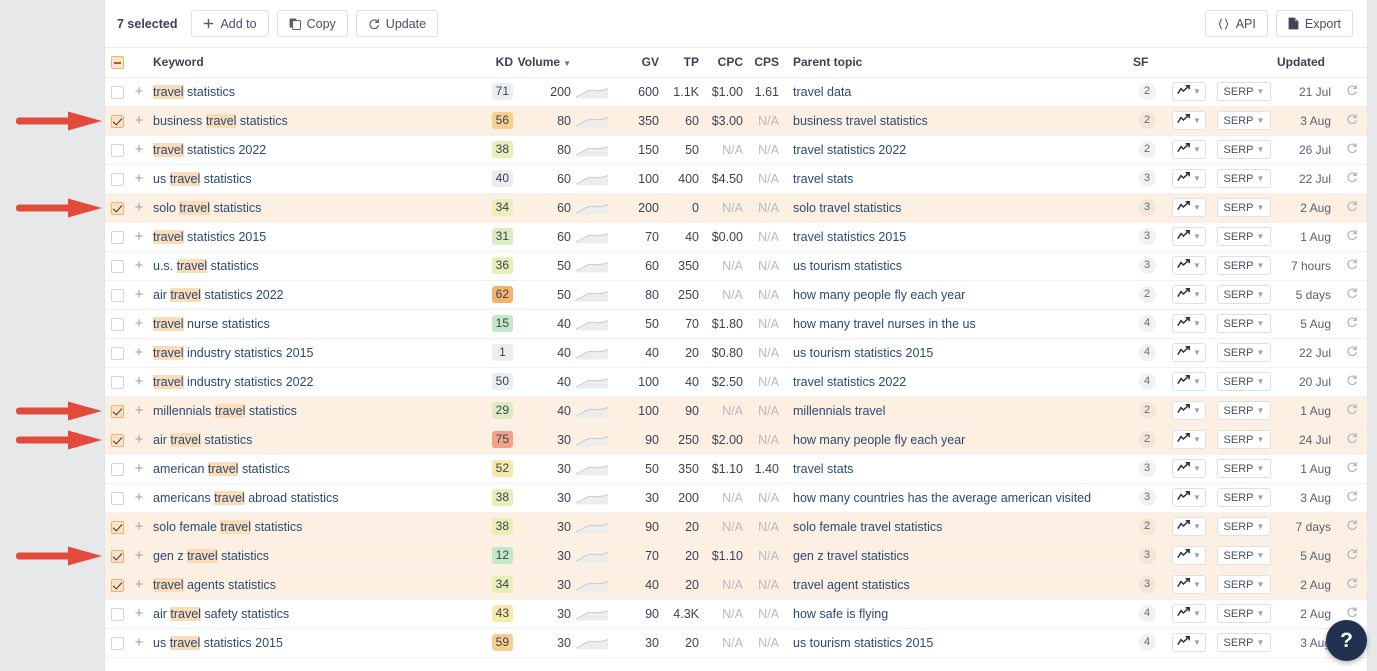 This screenshot has height=671, width=1377. What do you see at coordinates (849, 382) in the screenshot?
I see `parent-topic-link: travel statistics 2022` at bounding box center [849, 382].